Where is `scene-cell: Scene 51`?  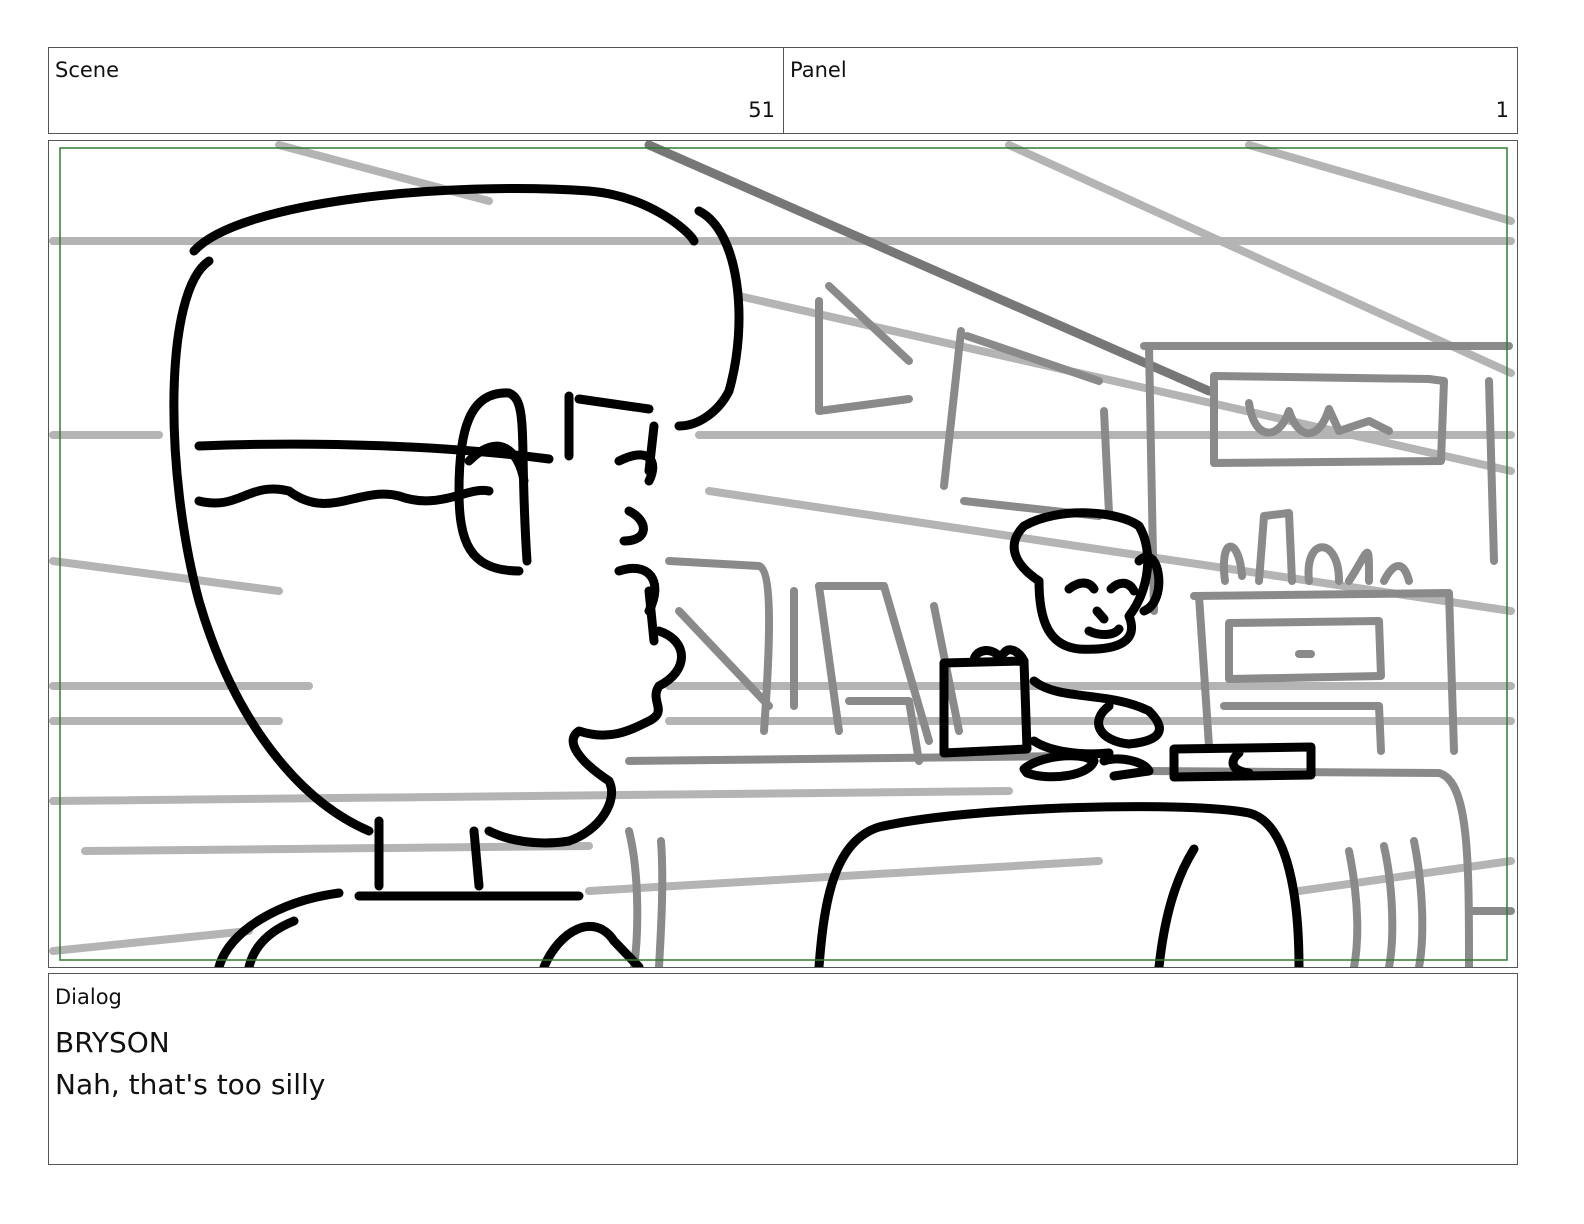 scene-cell: Scene 51 is located at coordinates (416, 90).